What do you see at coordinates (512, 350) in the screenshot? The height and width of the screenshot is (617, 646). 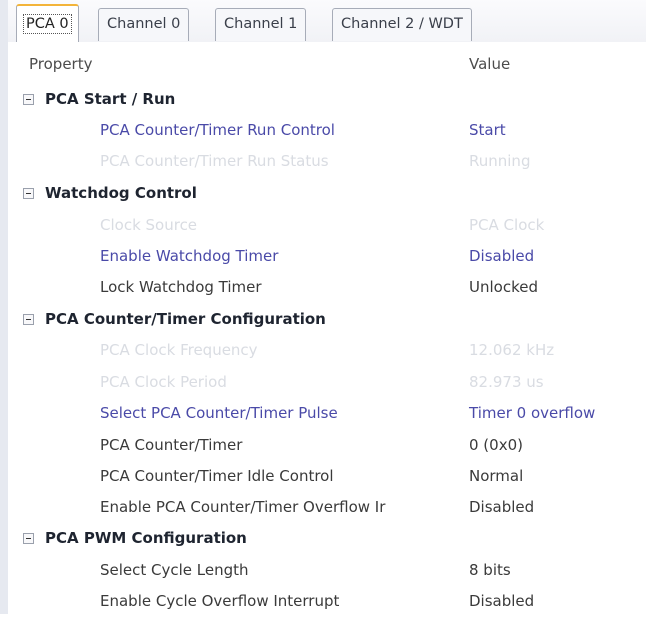 I see `property-value: 12.062 kHz` at bounding box center [512, 350].